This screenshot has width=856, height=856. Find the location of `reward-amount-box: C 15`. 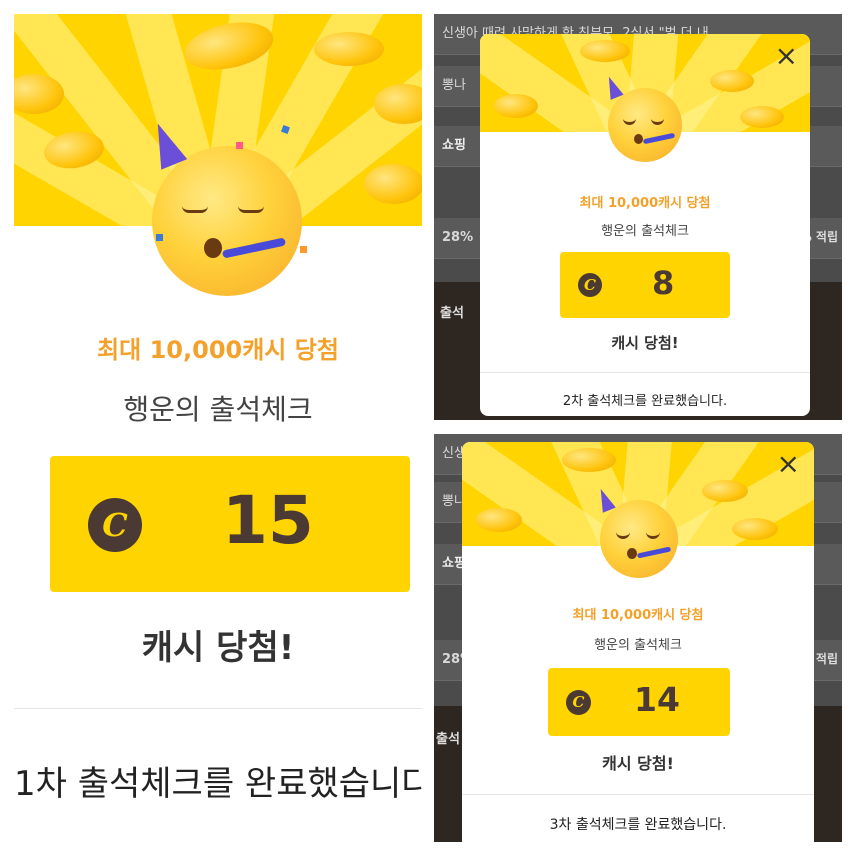

reward-amount-box: C 15 is located at coordinates (230, 524).